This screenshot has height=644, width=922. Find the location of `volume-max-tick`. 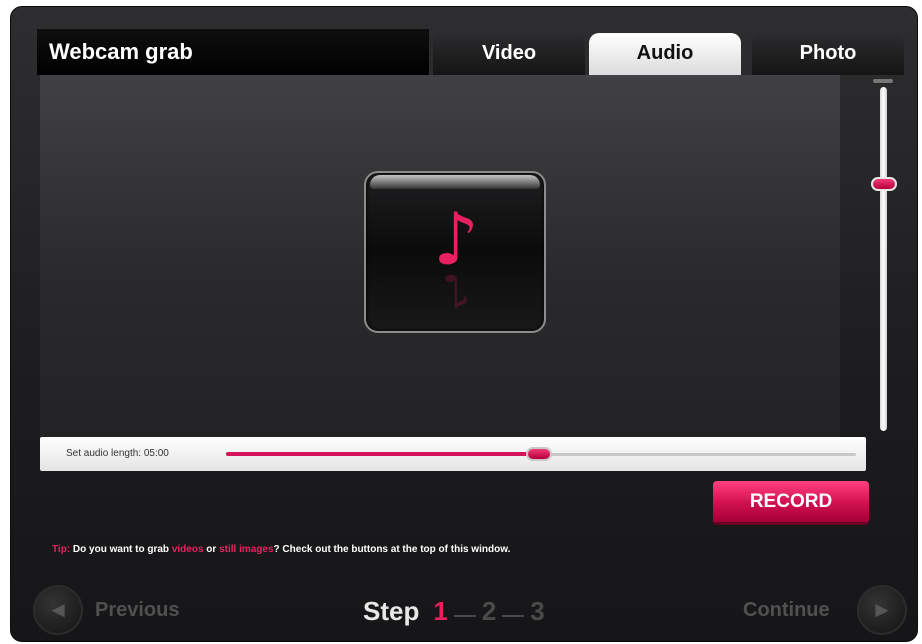

volume-max-tick is located at coordinates (883, 81).